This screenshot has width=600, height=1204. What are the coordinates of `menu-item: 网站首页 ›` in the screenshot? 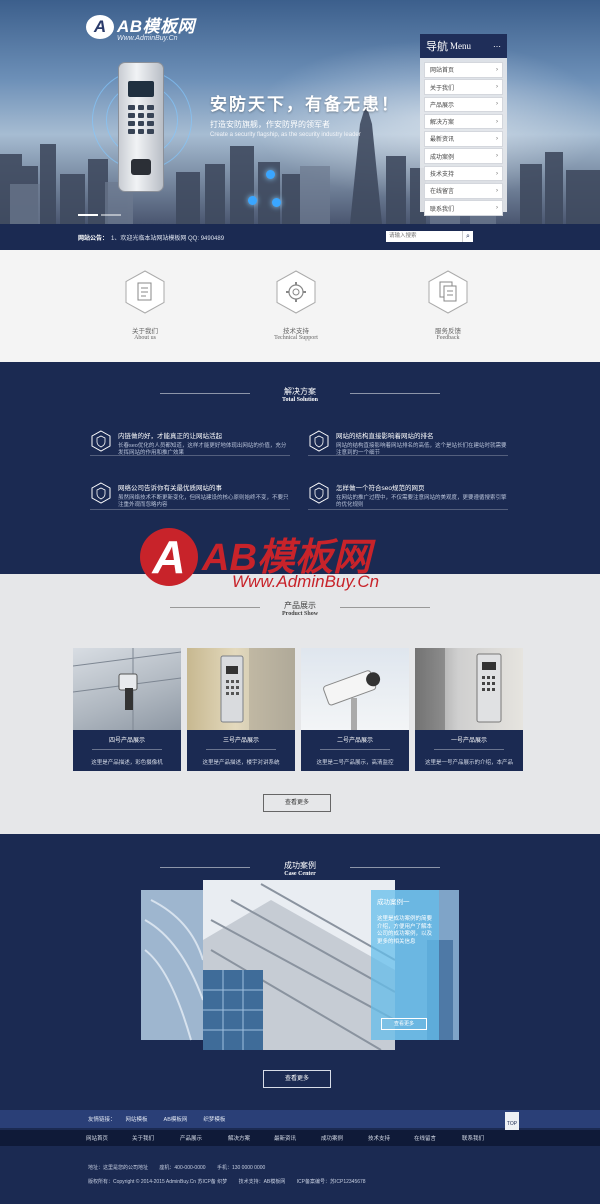 It's located at (463, 70).